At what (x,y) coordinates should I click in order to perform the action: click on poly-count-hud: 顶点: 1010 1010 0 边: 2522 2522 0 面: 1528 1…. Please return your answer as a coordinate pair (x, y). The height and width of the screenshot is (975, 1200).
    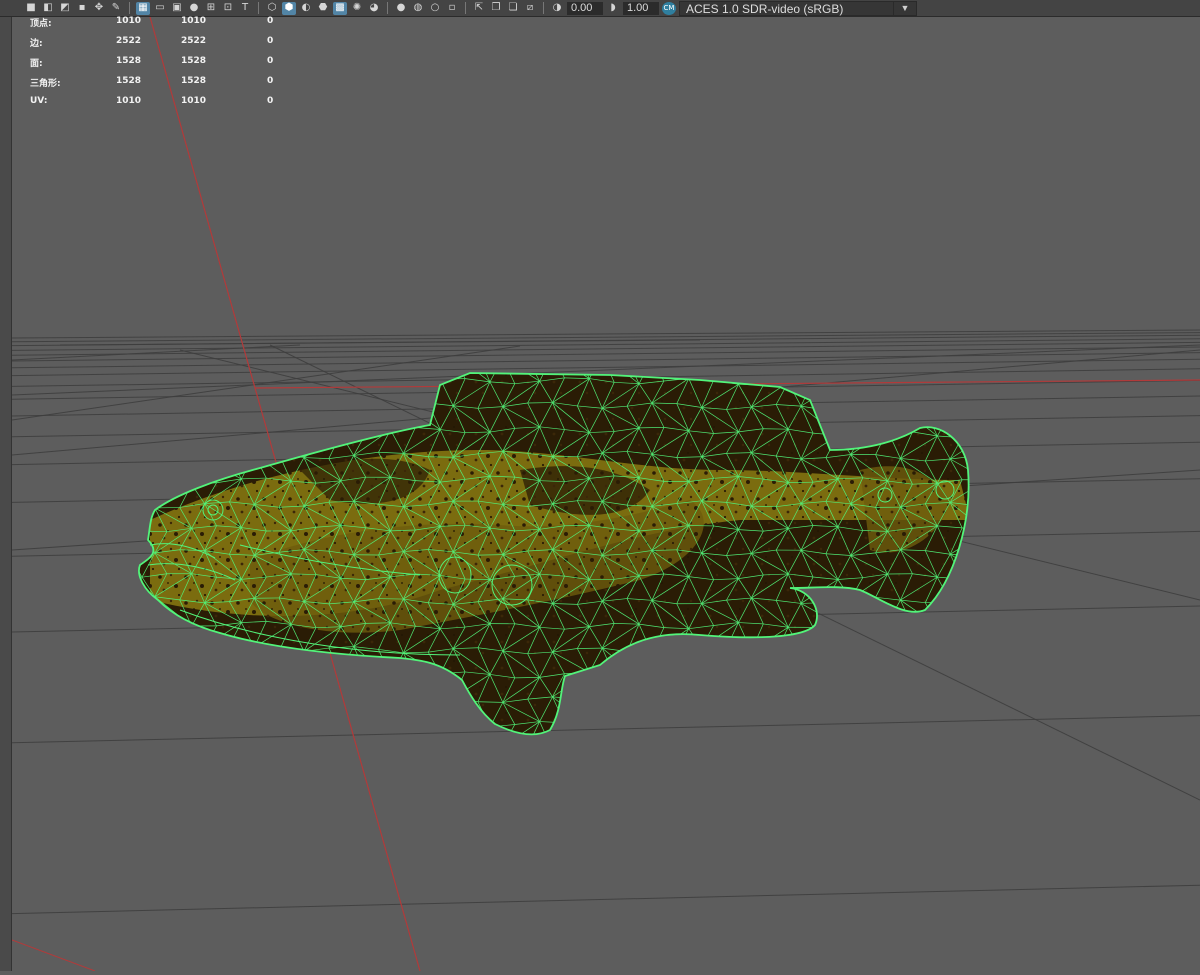
    Looking at the image, I should click on (160, 66).